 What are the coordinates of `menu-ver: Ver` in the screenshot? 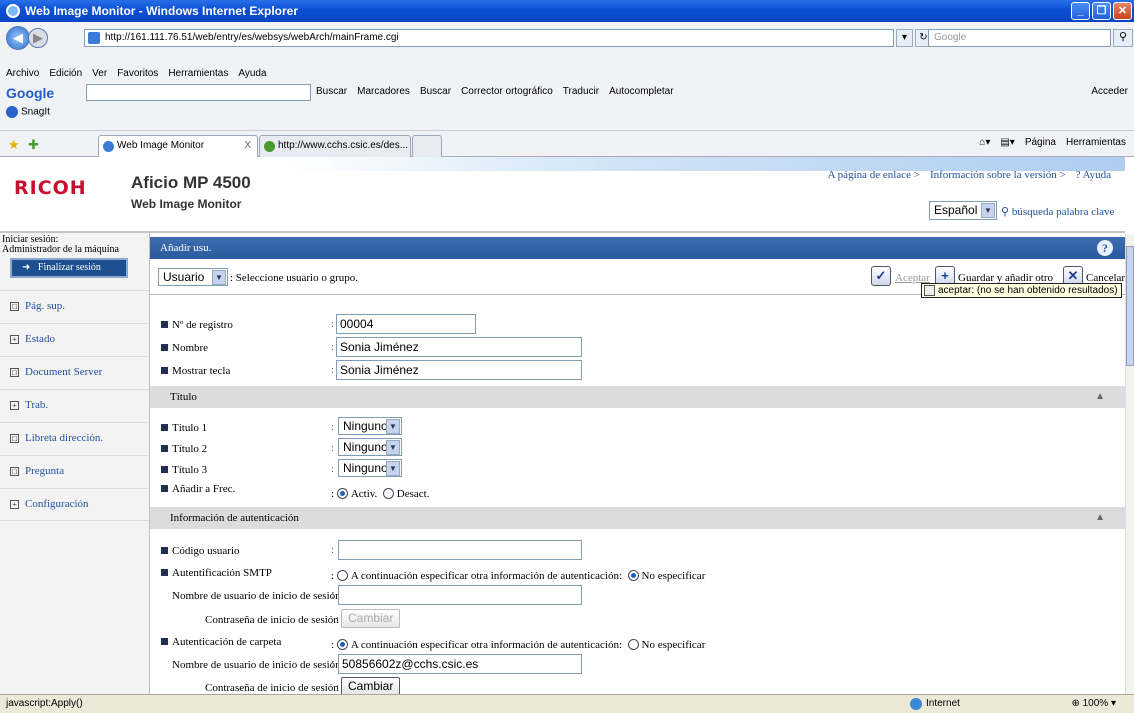 It's located at (99, 73).